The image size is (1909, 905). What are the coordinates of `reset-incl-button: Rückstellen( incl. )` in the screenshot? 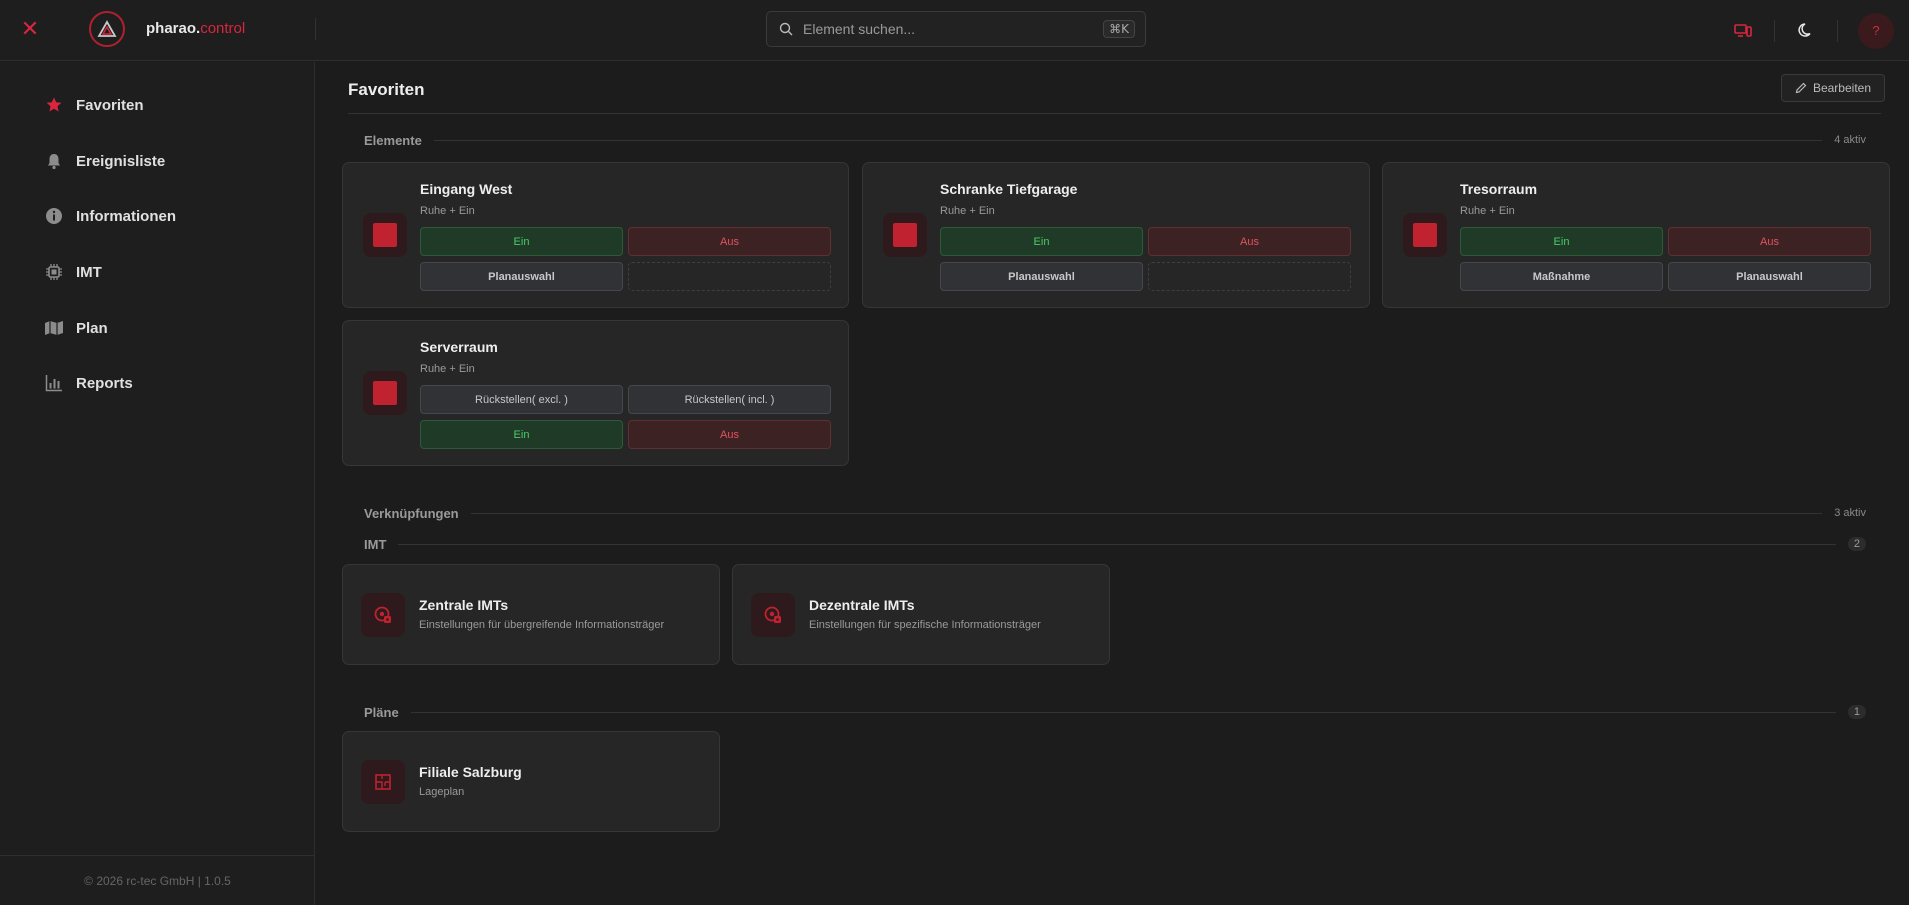 It's located at (729, 399).